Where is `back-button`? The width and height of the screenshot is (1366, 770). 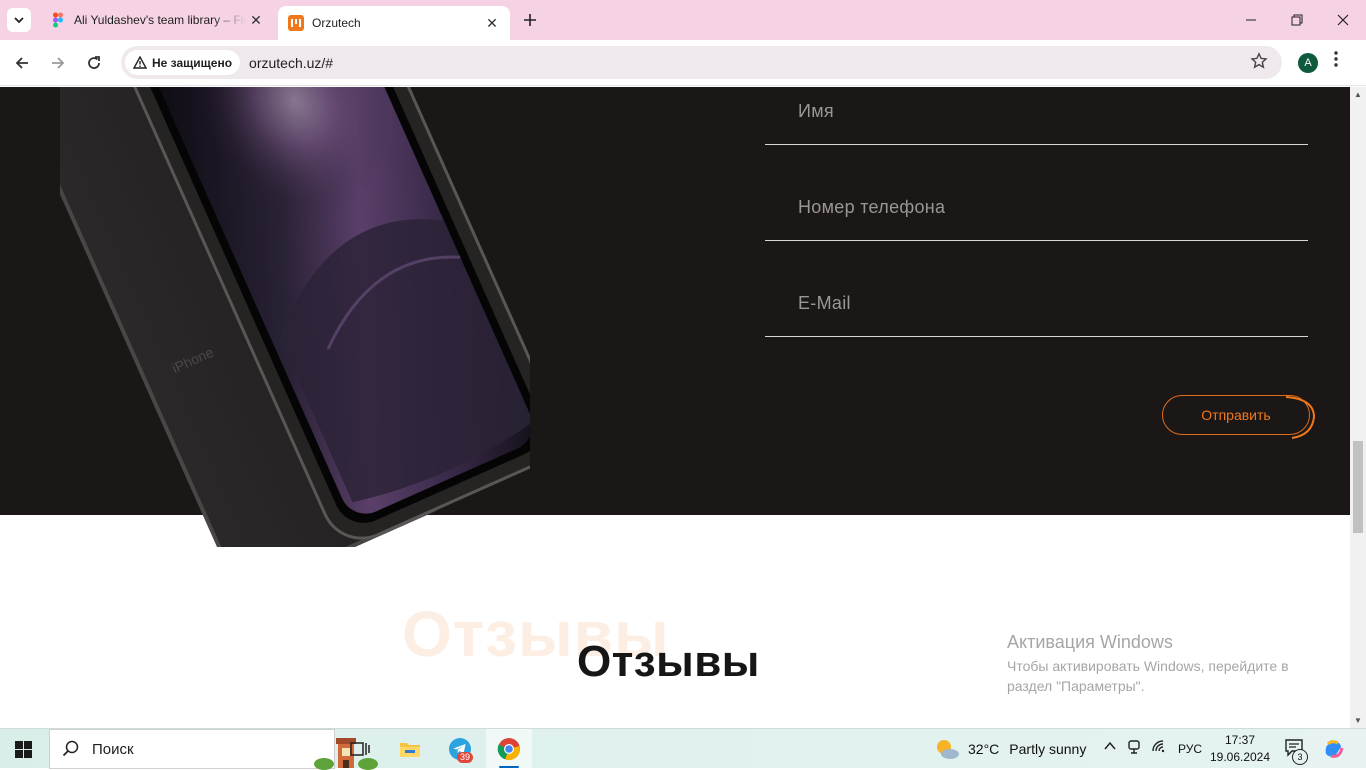 back-button is located at coordinates (22, 63).